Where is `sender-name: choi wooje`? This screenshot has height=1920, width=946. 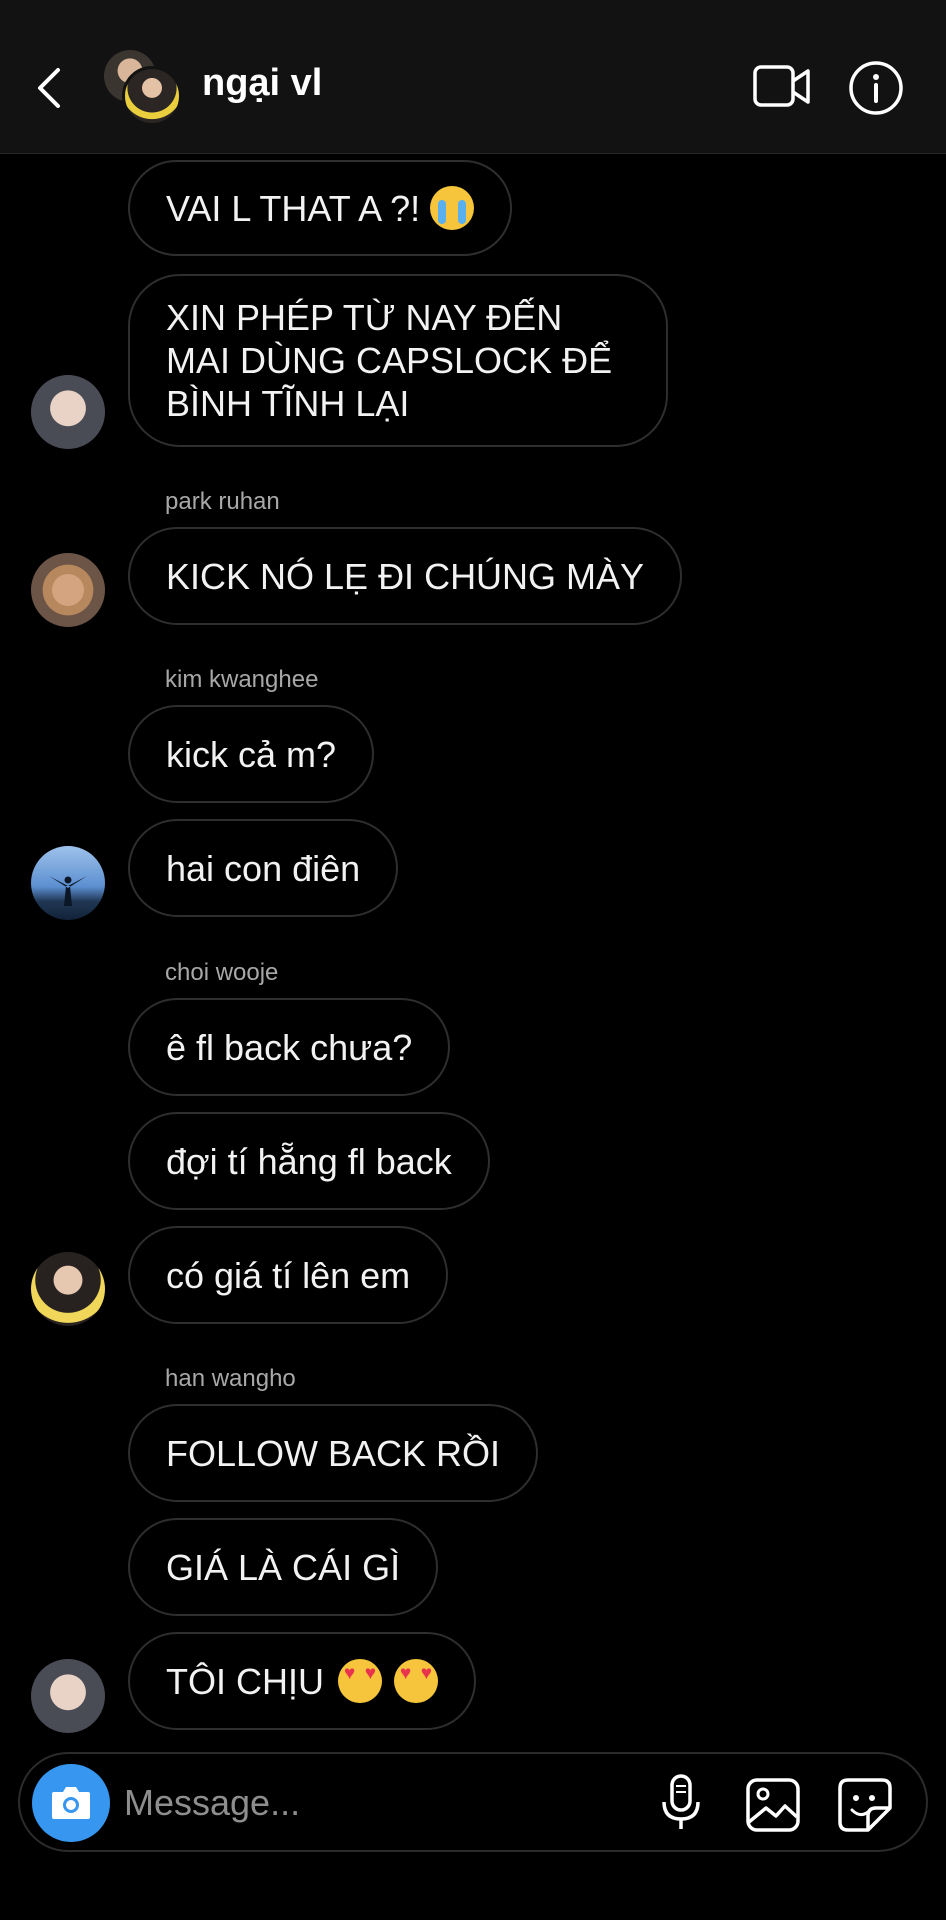 sender-name: choi wooje is located at coordinates (222, 972).